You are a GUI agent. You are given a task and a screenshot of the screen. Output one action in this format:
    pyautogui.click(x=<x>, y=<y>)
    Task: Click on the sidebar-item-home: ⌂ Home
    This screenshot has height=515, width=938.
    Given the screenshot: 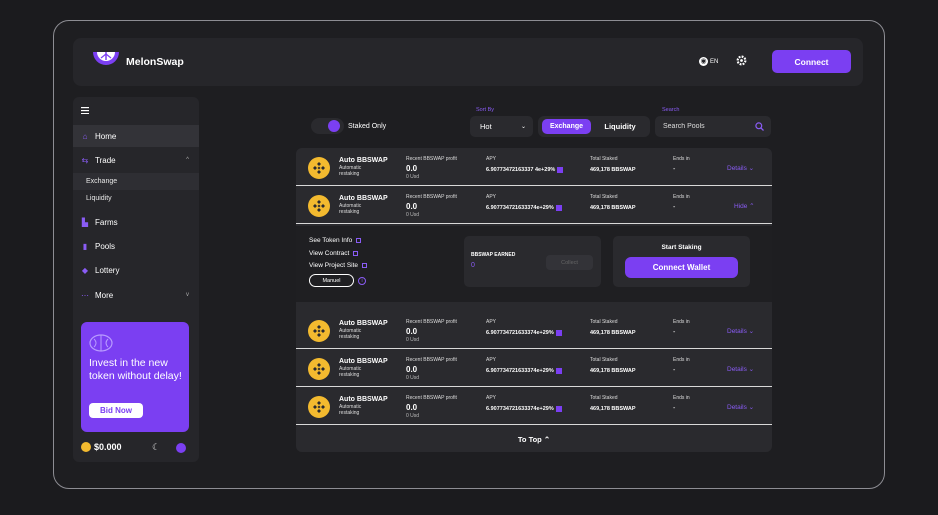 What is the action you would take?
    pyautogui.click(x=136, y=136)
    